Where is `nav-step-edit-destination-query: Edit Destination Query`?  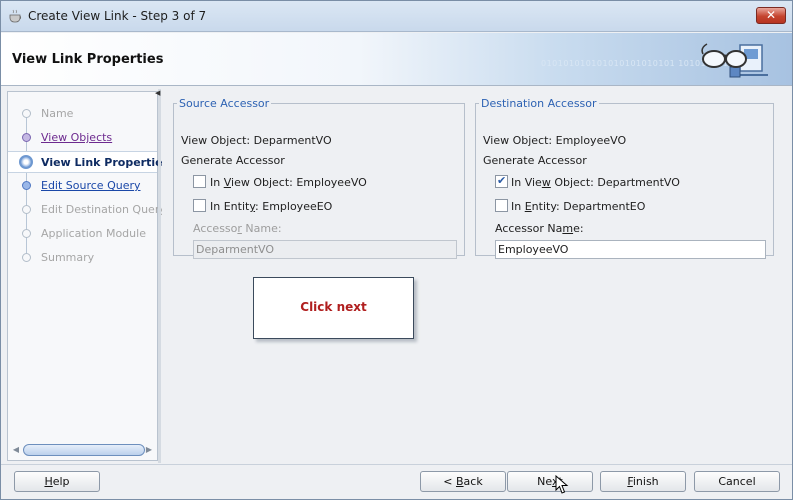
nav-step-edit-destination-query: Edit Destination Query is located at coordinates (87, 210).